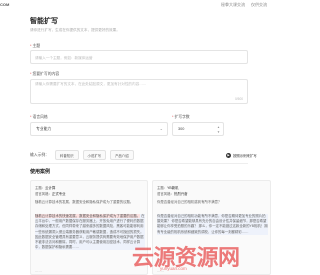  What do you see at coordinates (135, 6) in the screenshot?
I see `top-bar: COM 秘拳大课交流 仅供交流` at bounding box center [135, 6].